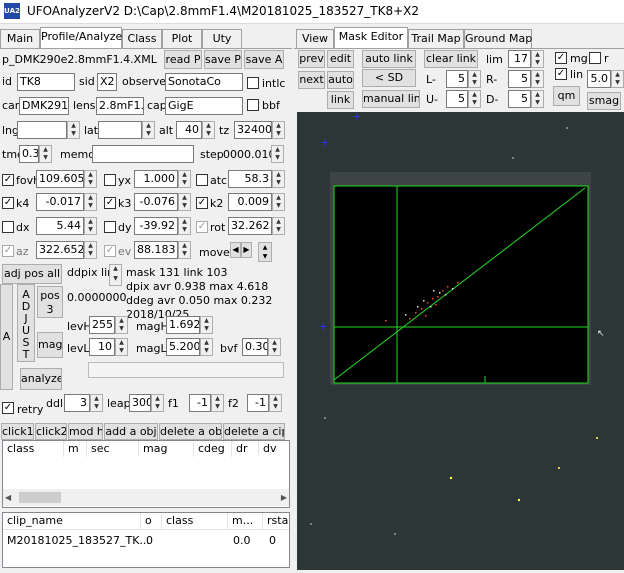 This screenshot has height=573, width=624. I want to click on U-minus-spinner: ▲ ▼, so click(474, 99).